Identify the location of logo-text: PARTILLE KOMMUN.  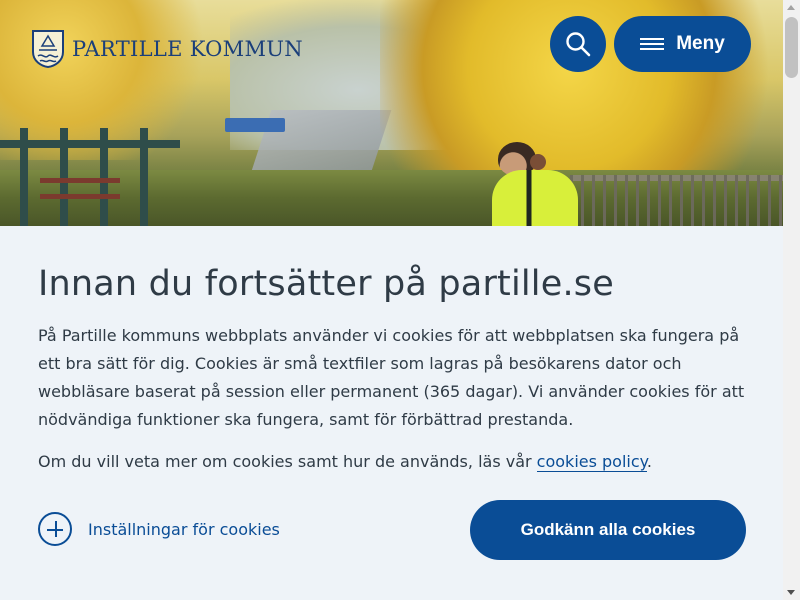
(187, 49).